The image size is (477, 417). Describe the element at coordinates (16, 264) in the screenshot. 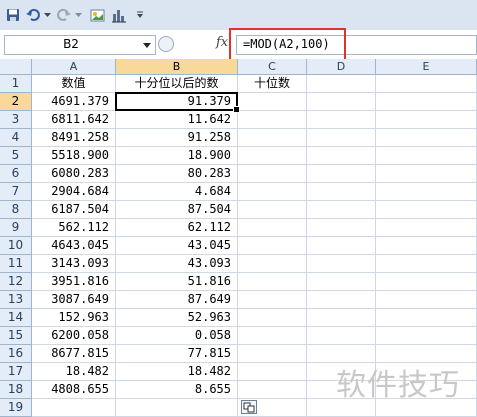

I see `row-header: 11` at that location.